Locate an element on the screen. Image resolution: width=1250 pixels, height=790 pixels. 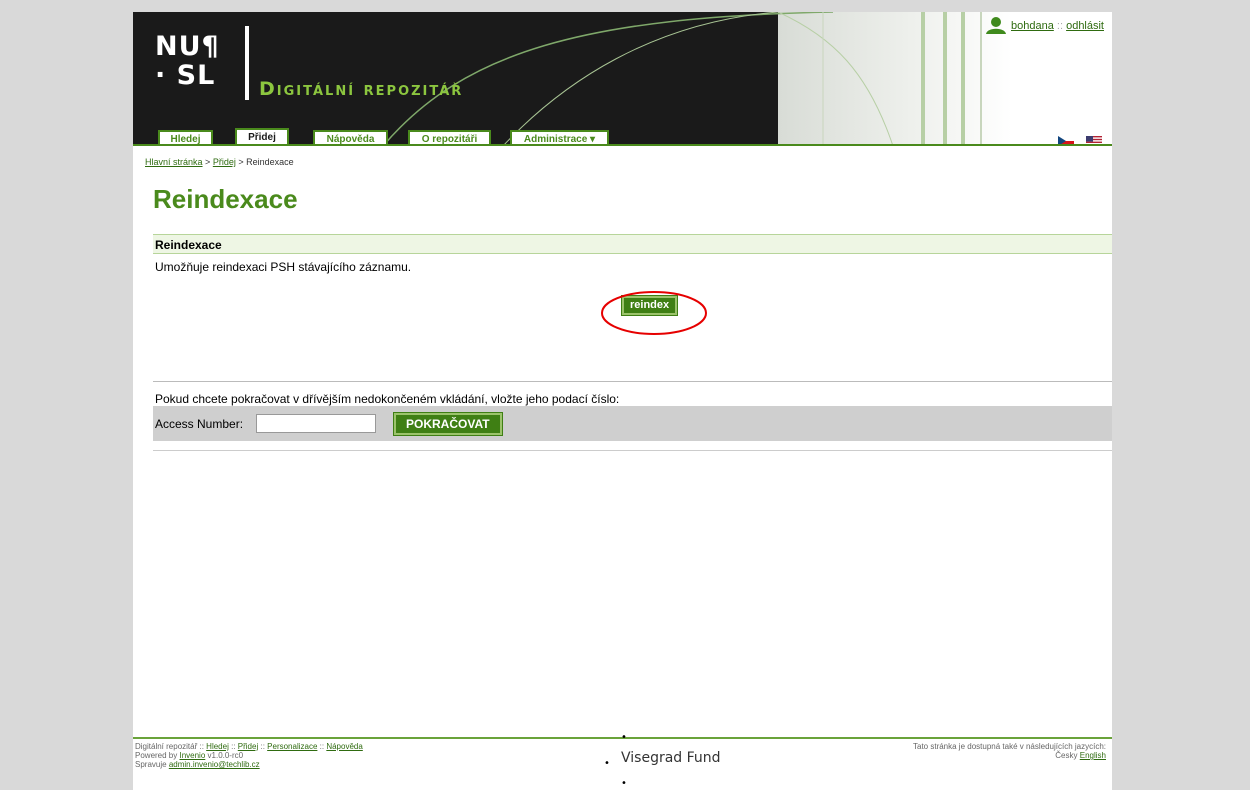
footer-link-help: Nápověda is located at coordinates (344, 746).